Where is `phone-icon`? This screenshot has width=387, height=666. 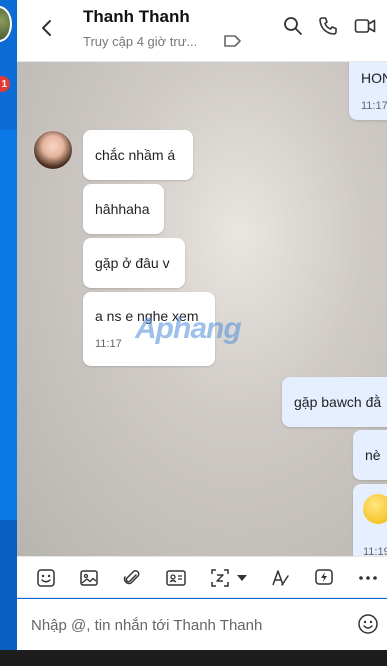 phone-icon is located at coordinates (328, 26).